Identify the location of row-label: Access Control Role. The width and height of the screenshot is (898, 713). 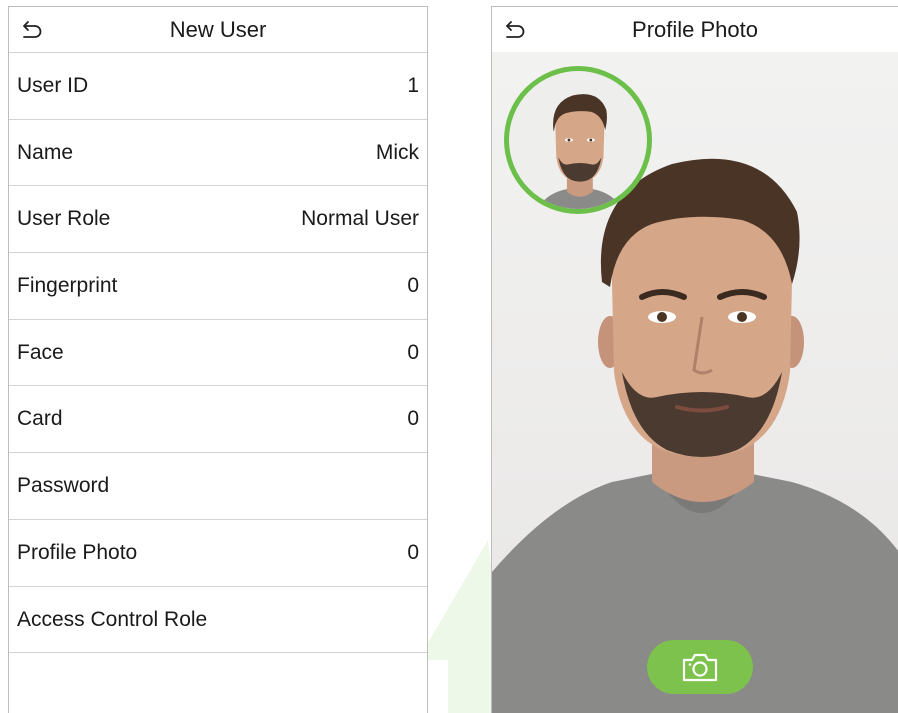
(112, 619).